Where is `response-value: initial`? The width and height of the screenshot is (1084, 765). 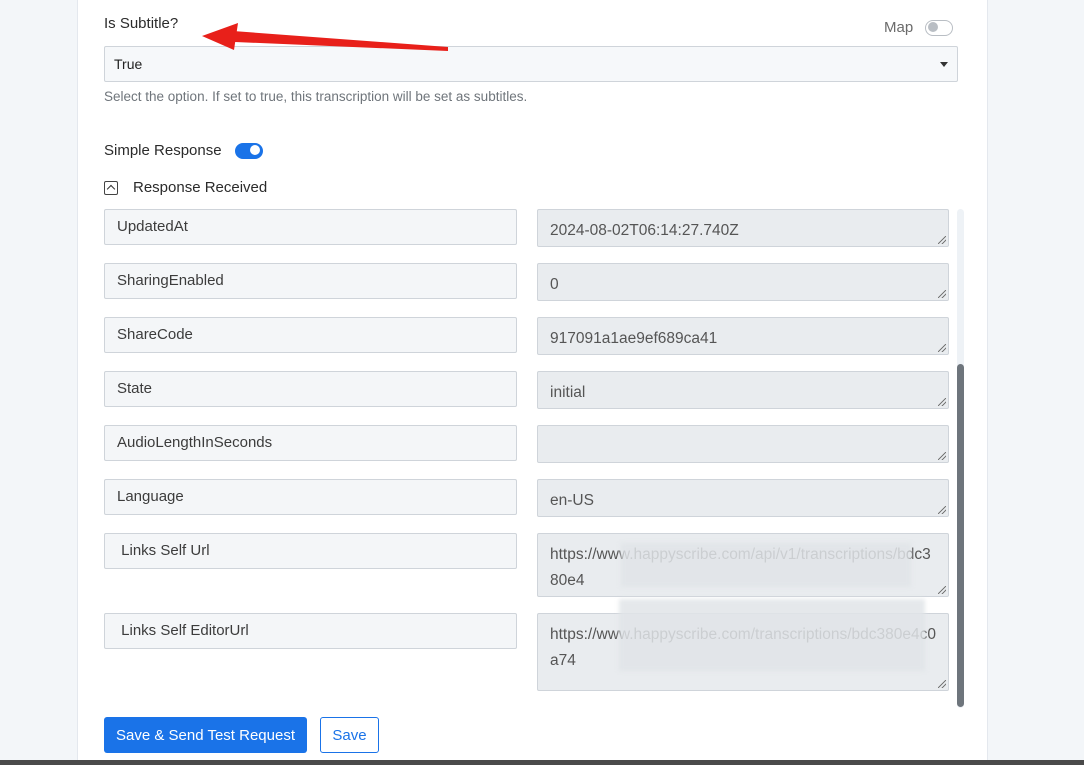
response-value: initial is located at coordinates (743, 390).